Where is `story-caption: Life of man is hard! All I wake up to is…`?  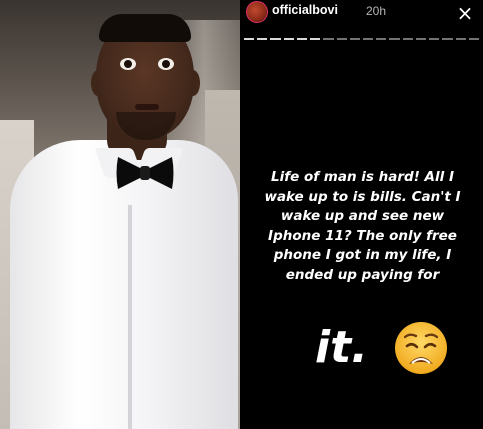 story-caption: Life of man is hard! All I wake up to is… is located at coordinates (362, 226).